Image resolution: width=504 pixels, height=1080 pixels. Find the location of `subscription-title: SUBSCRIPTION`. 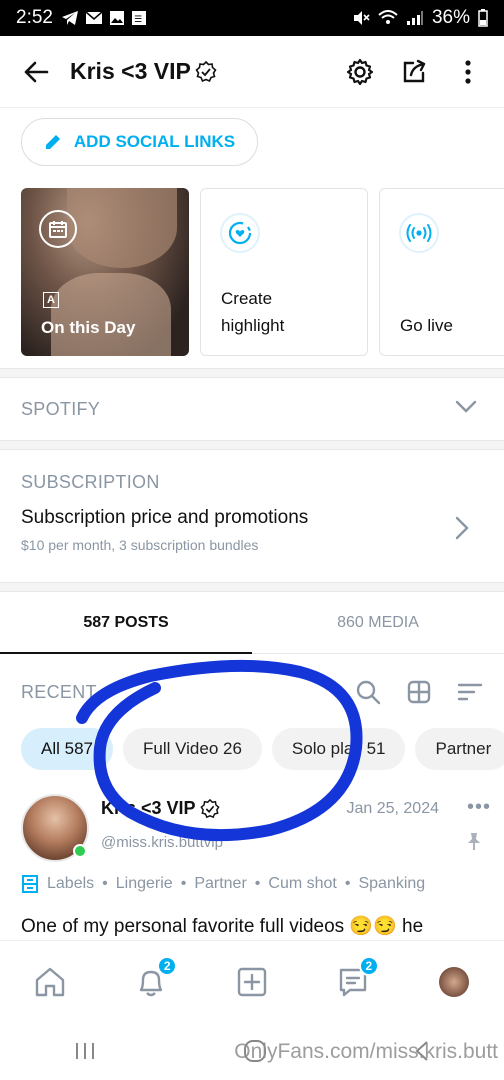

subscription-title: SUBSCRIPTION is located at coordinates (90, 482).